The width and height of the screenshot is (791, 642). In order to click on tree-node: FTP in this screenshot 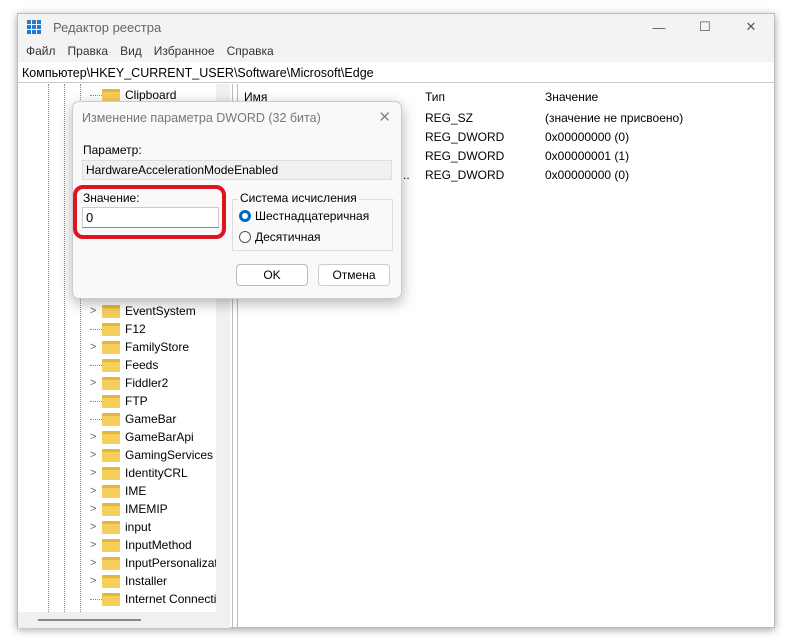, I will do `click(119, 401)`.